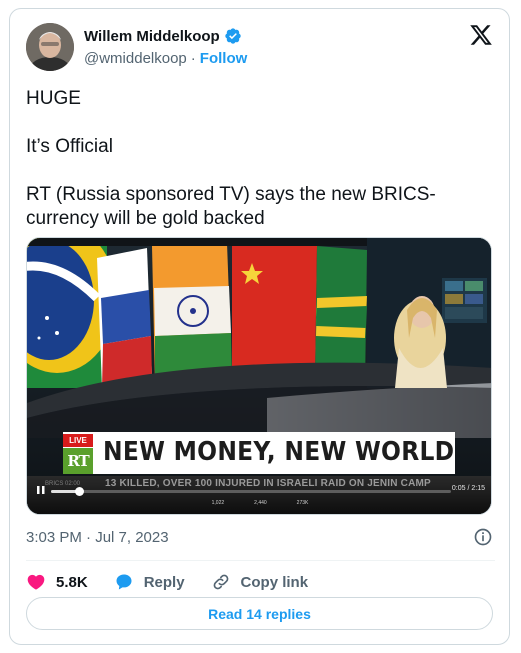 The image size is (521, 653). Describe the element at coordinates (233, 36) in the screenshot. I see `verified-badge-icon` at that location.